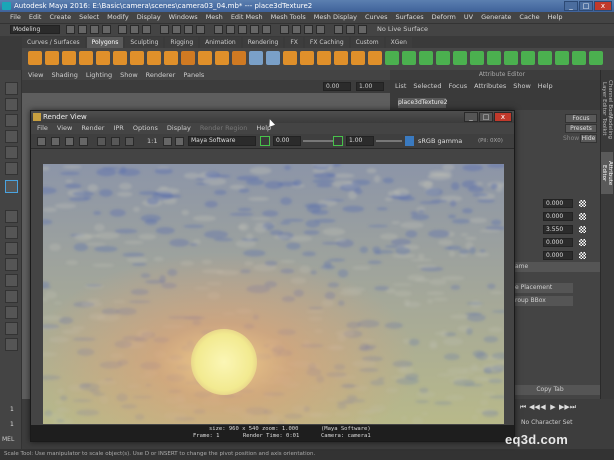 This screenshot has height=460, width=614. What do you see at coordinates (118, 128) in the screenshot?
I see `rv-menu-ipr: IPR` at bounding box center [118, 128].